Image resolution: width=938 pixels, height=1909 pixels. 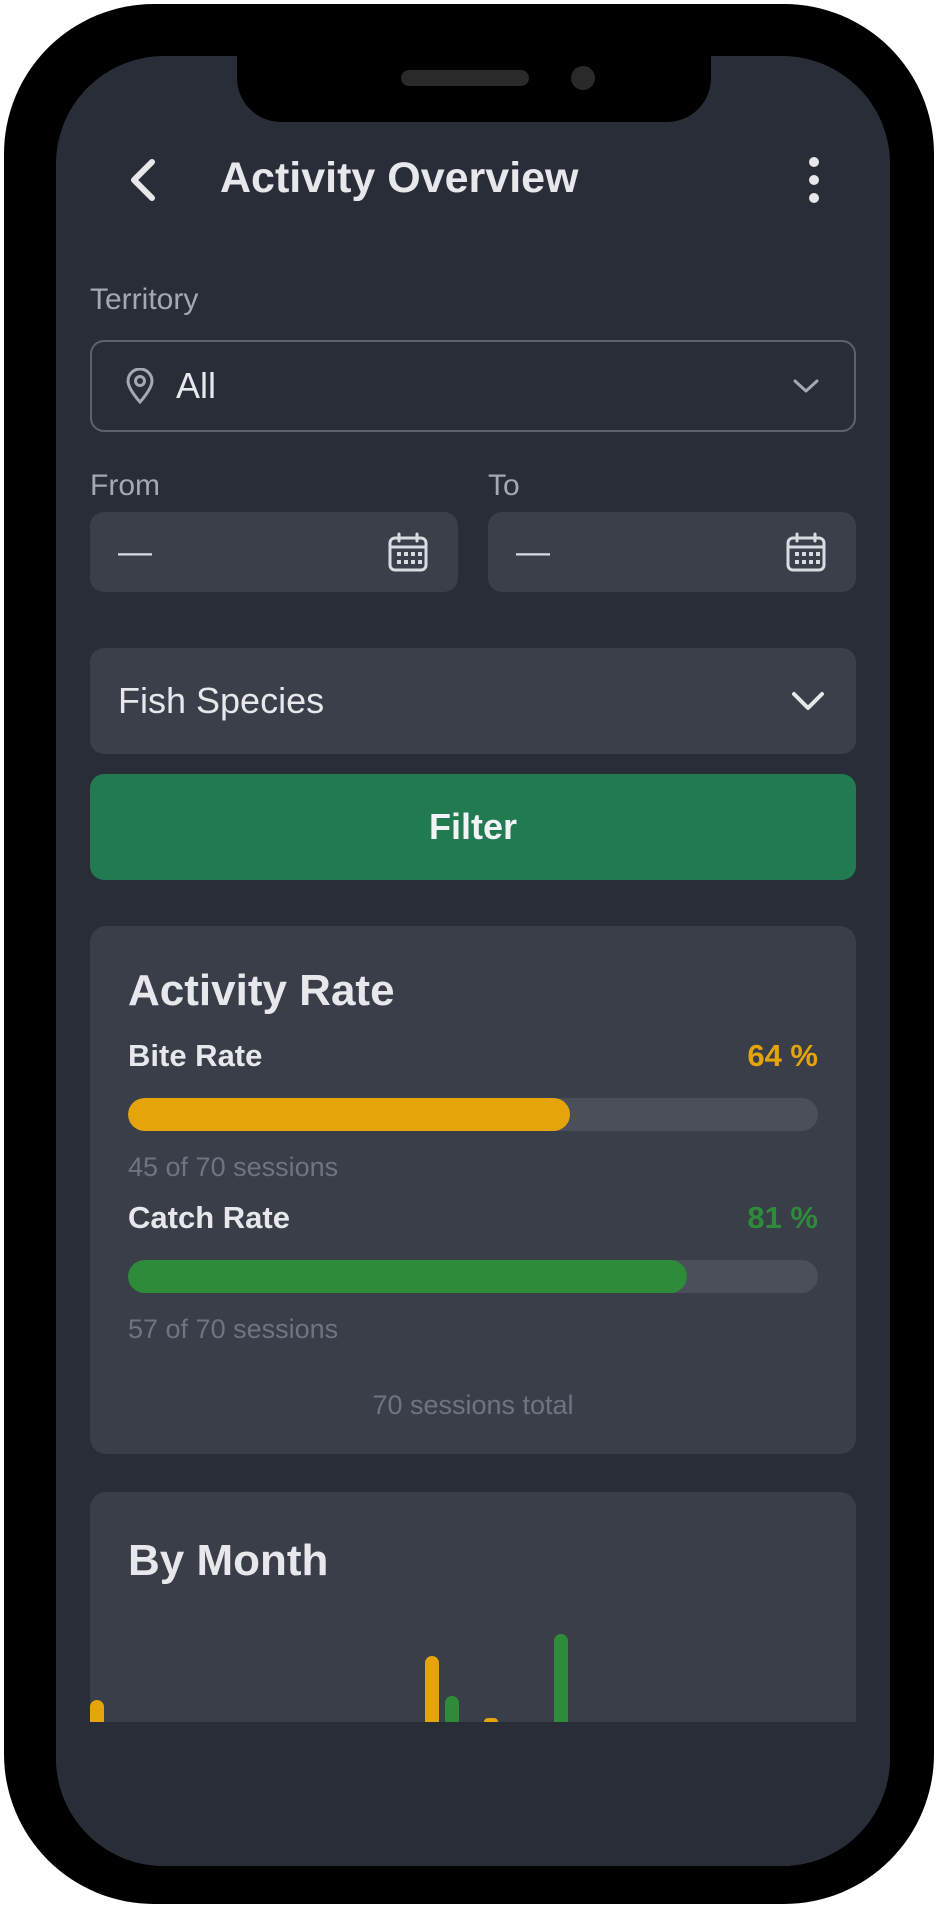 I want to click on catch-rate-percent: 81 %, so click(x=782, y=1217).